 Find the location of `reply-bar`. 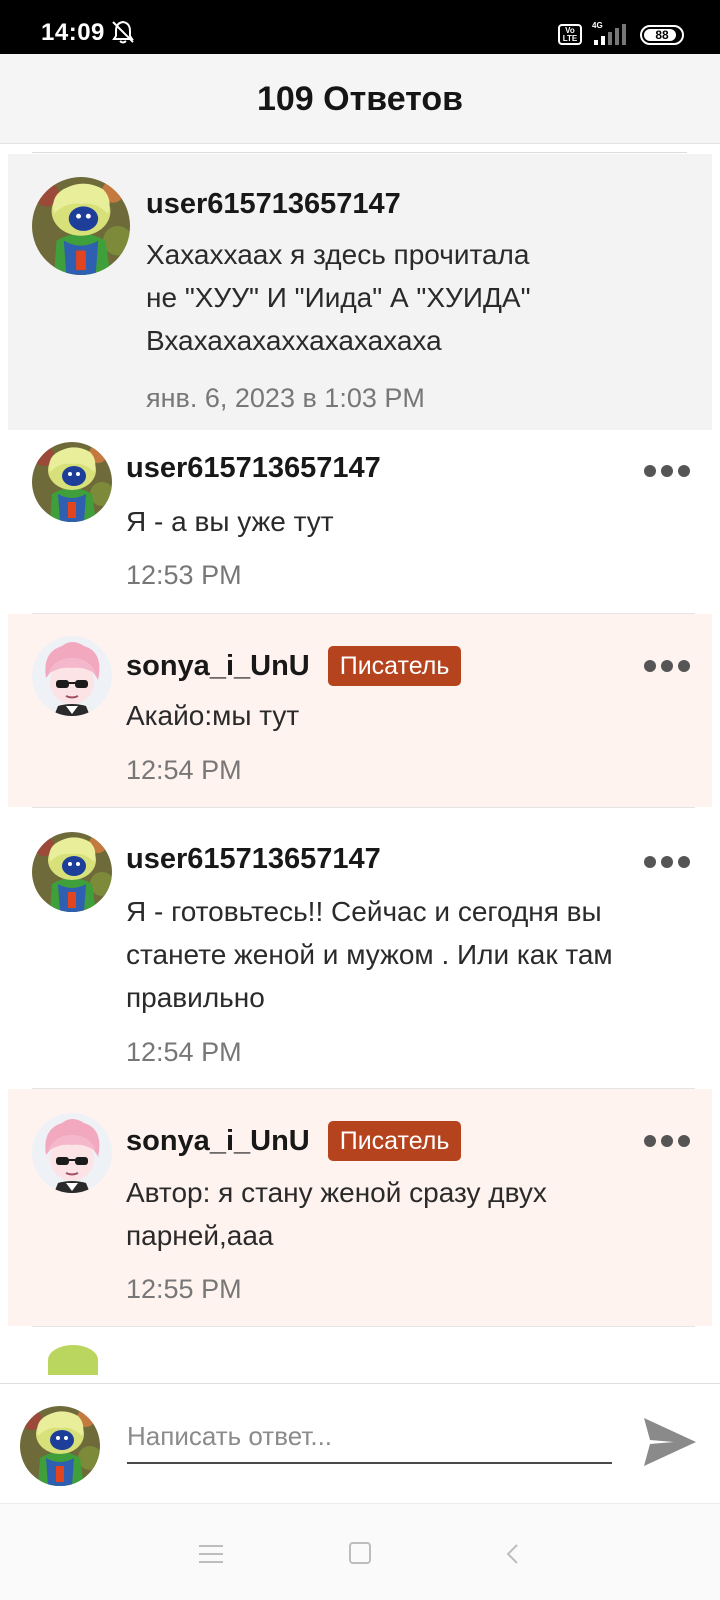

reply-bar is located at coordinates (360, 1443).